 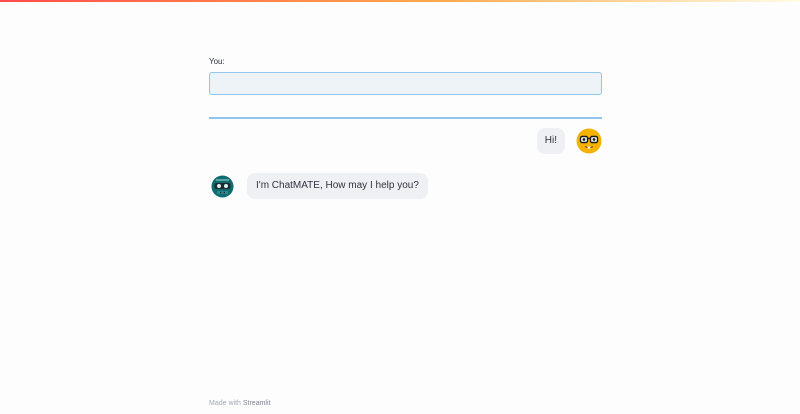 What do you see at coordinates (400, 1) in the screenshot?
I see `header-decoration-bar` at bounding box center [400, 1].